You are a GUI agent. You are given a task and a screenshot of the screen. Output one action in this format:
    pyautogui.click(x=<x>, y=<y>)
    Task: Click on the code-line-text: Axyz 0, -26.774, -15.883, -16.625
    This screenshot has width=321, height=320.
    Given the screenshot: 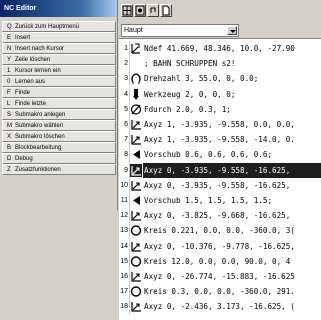 What is the action you would take?
    pyautogui.click(x=219, y=276)
    